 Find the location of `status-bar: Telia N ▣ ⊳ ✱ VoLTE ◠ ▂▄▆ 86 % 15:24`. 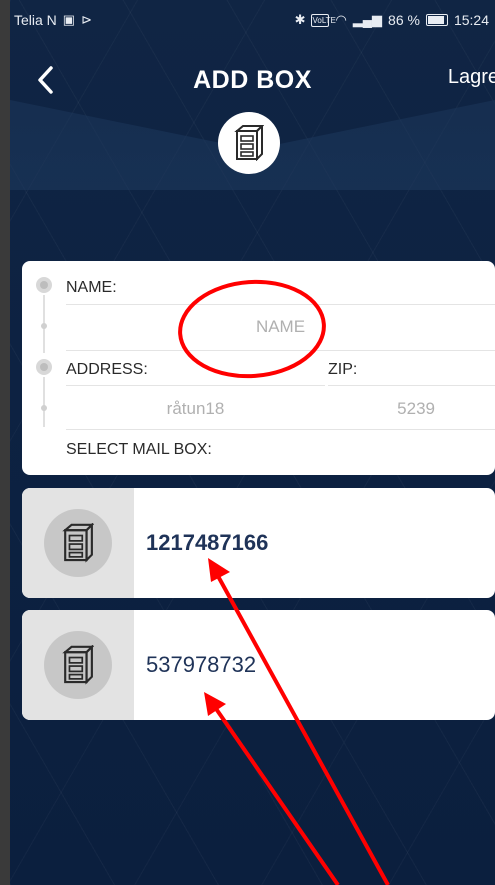

status-bar: Telia N ▣ ⊳ ✱ VoLTE ◠ ▂▄▆ 86 % 15:24 is located at coordinates (252, 20).